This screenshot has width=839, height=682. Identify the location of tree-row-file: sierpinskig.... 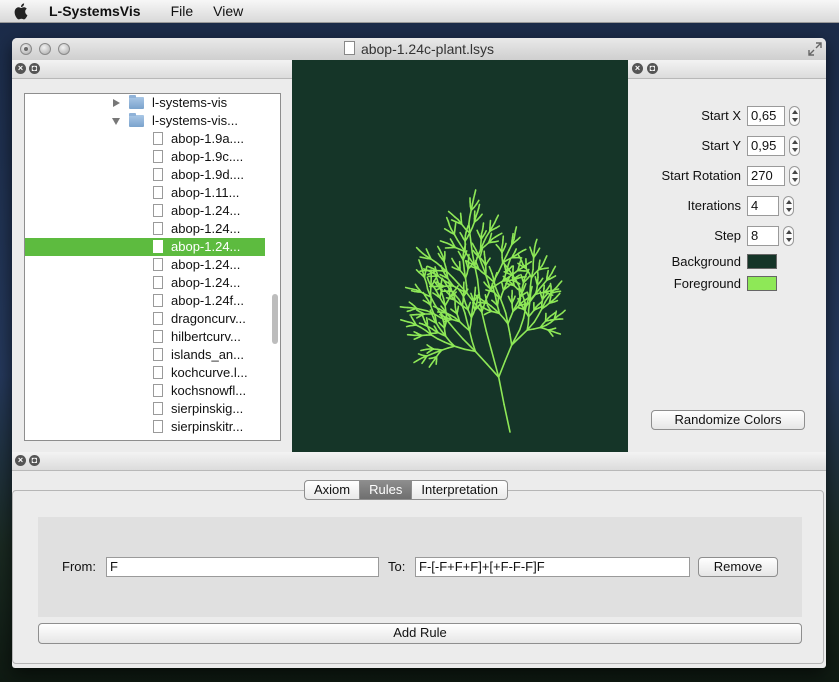
(145, 409).